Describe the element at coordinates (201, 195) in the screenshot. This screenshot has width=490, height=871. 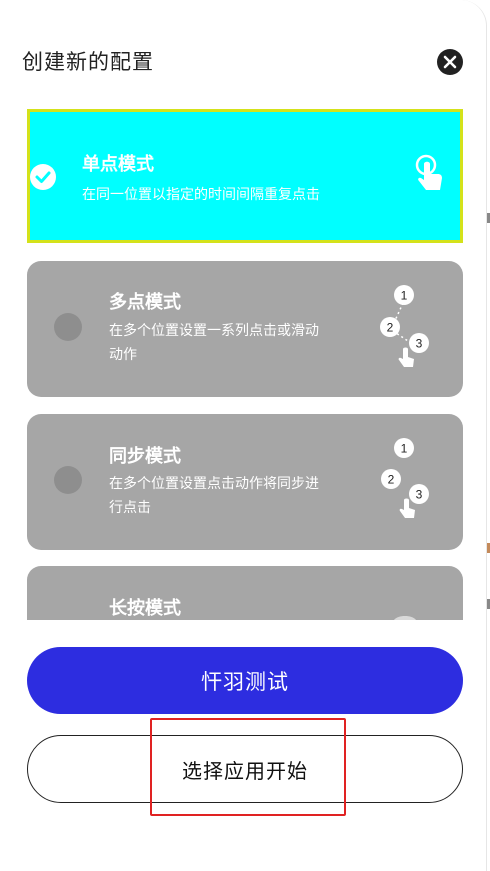
I see `mode-description: 在同一位置以指定的时间间隔重复点击` at that location.